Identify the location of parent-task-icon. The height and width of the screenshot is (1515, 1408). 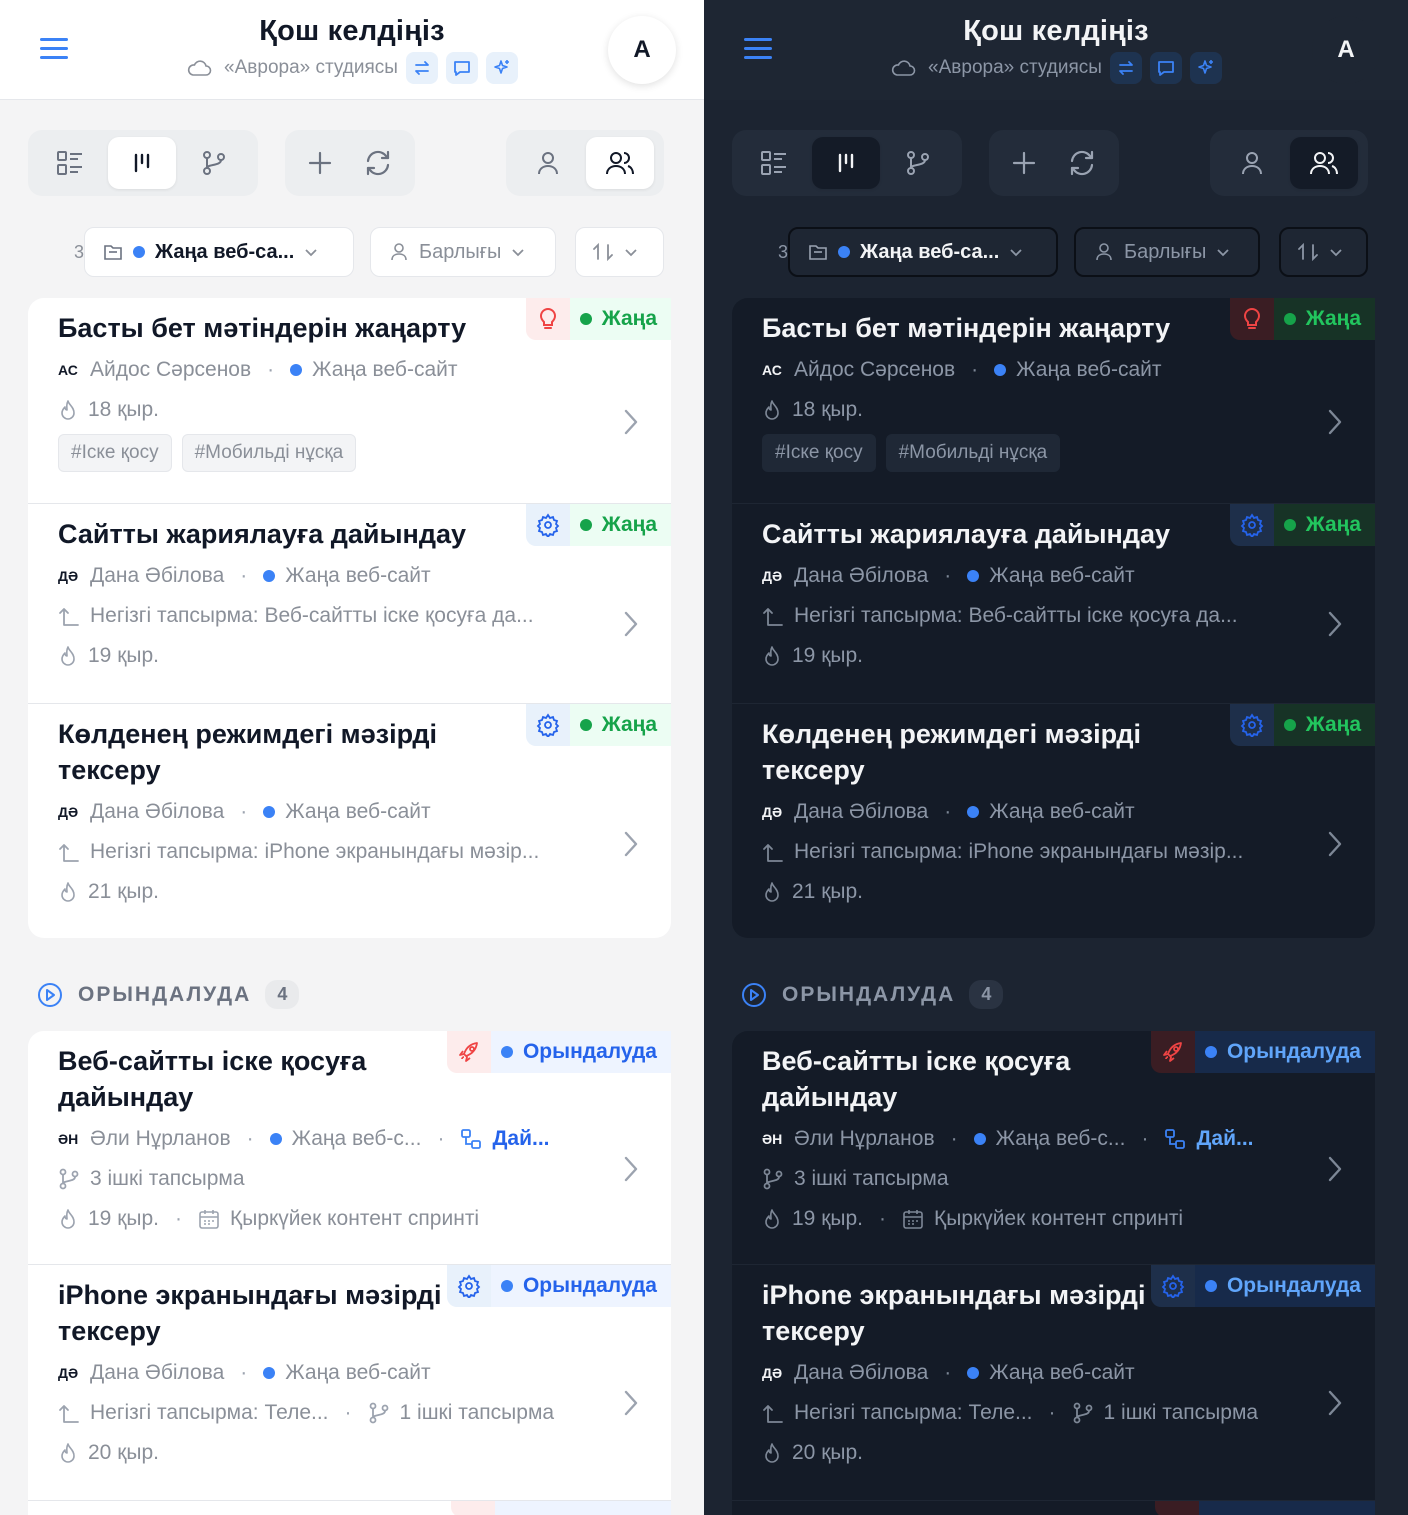
(773, 1414).